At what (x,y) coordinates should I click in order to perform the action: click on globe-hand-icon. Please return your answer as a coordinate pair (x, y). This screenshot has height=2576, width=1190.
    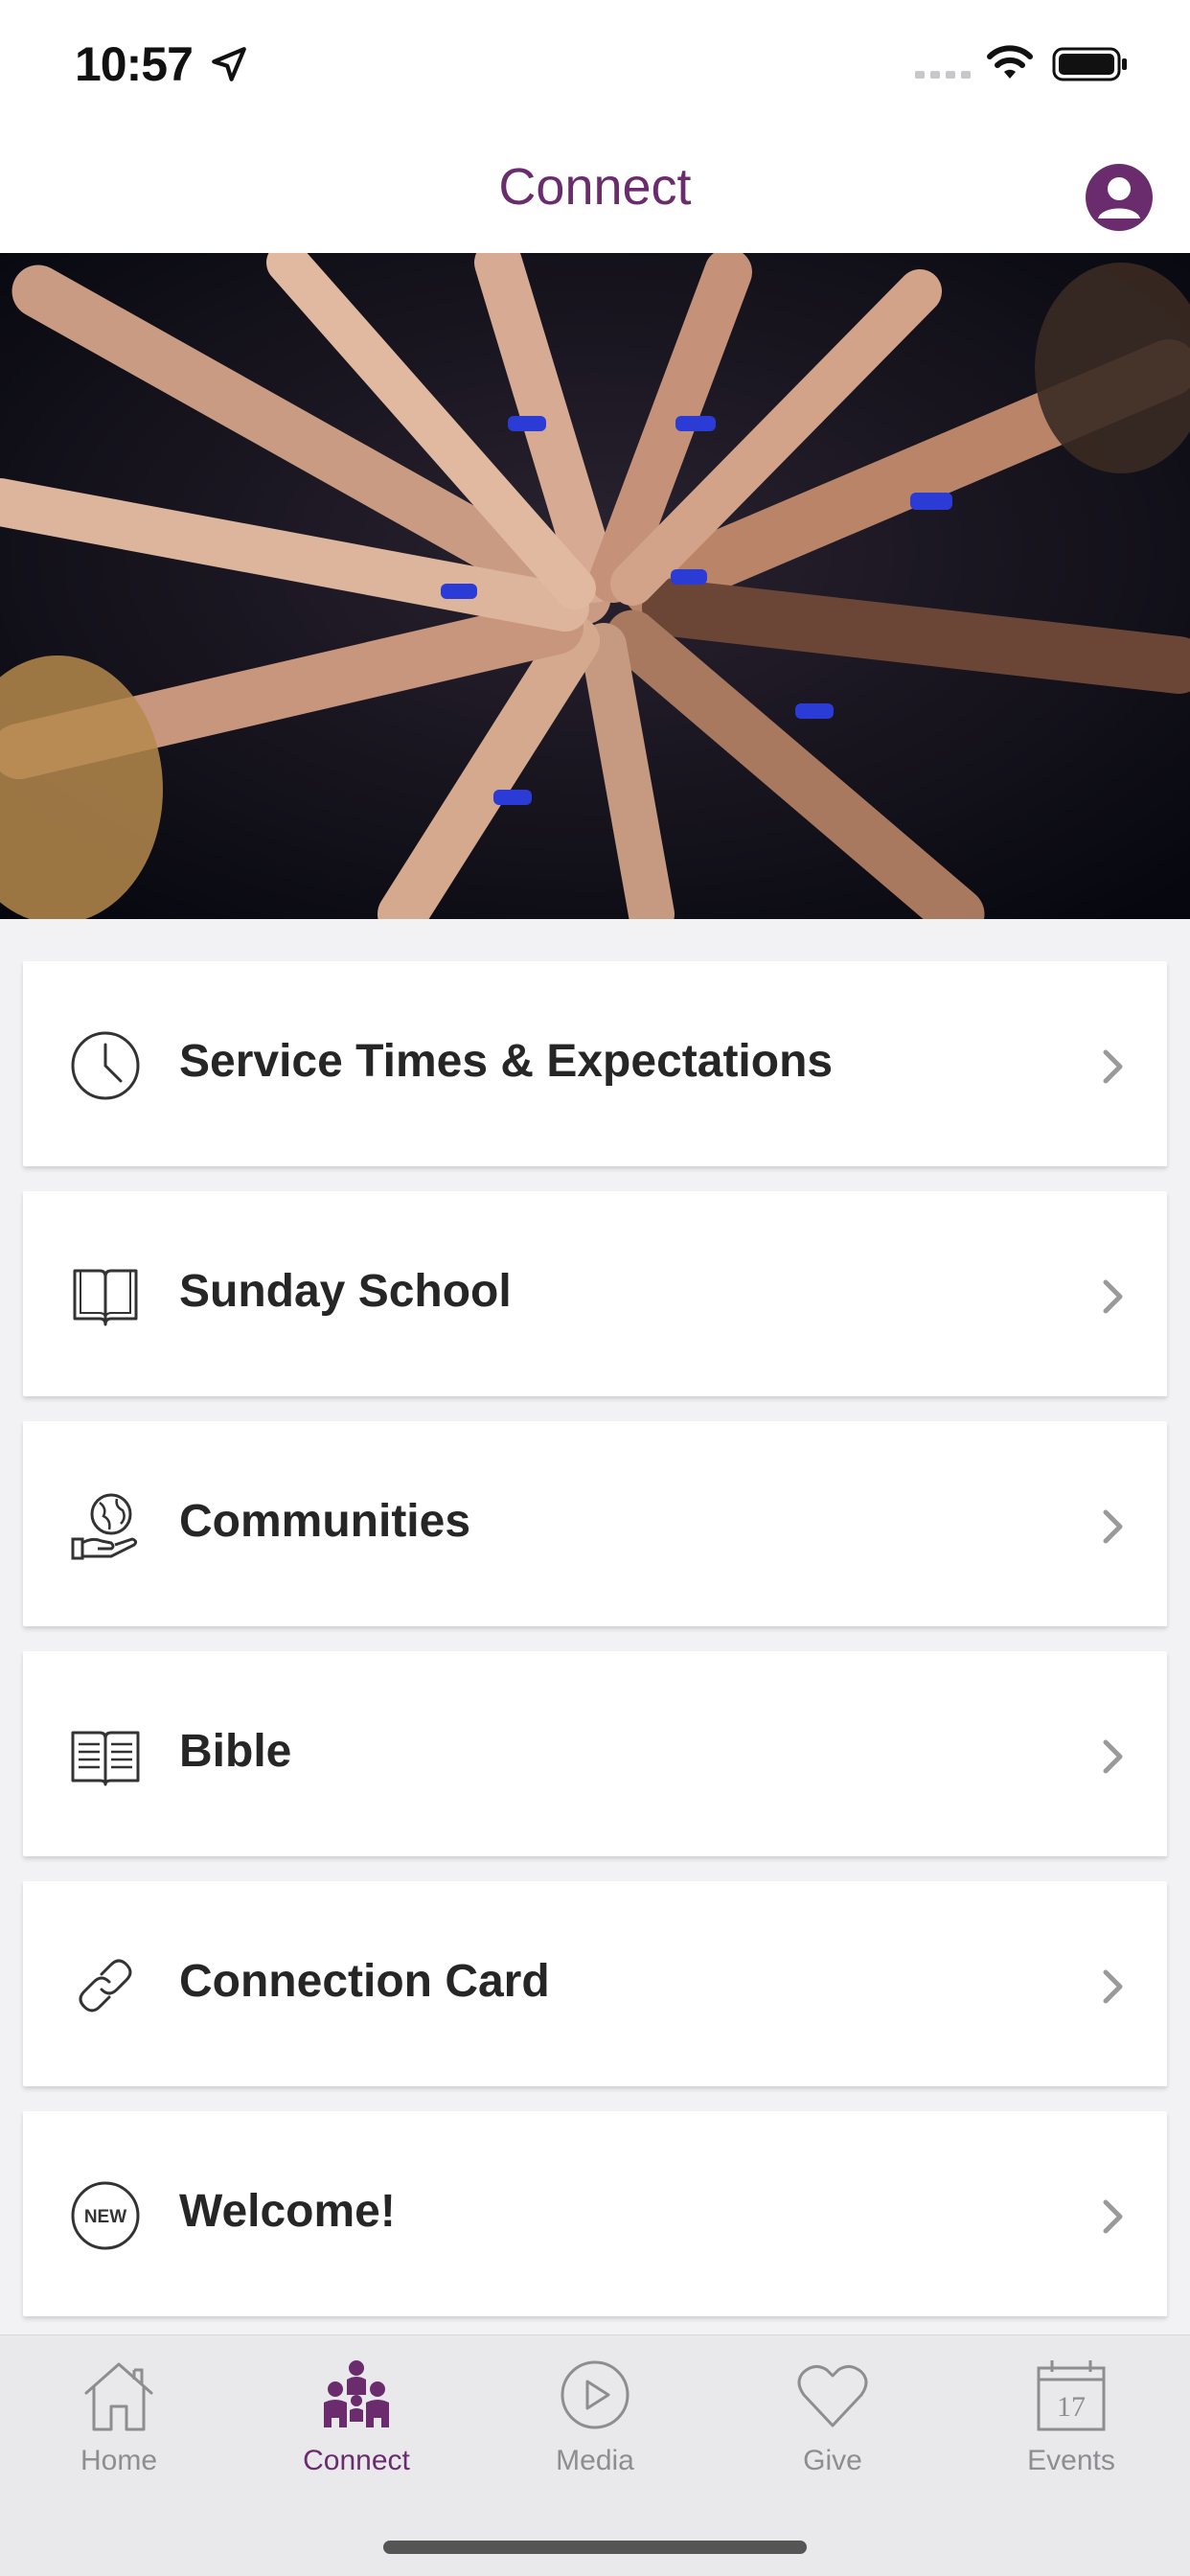
    Looking at the image, I should click on (105, 1526).